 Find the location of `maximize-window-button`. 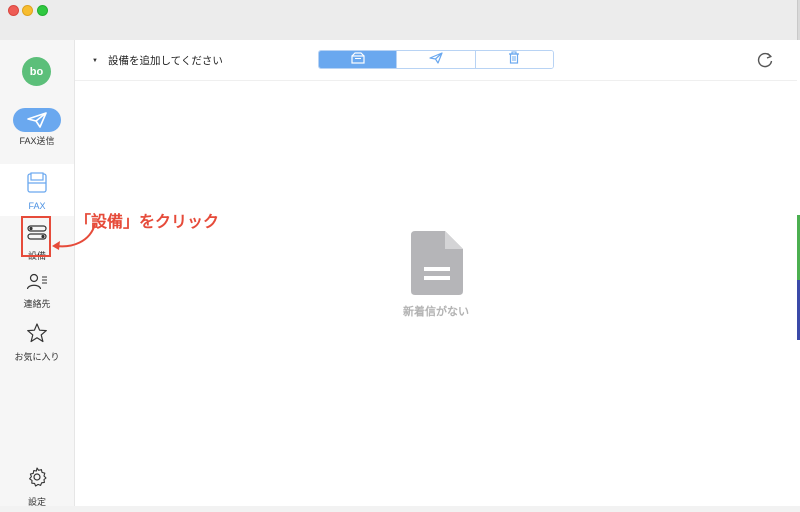

maximize-window-button is located at coordinates (42, 10).